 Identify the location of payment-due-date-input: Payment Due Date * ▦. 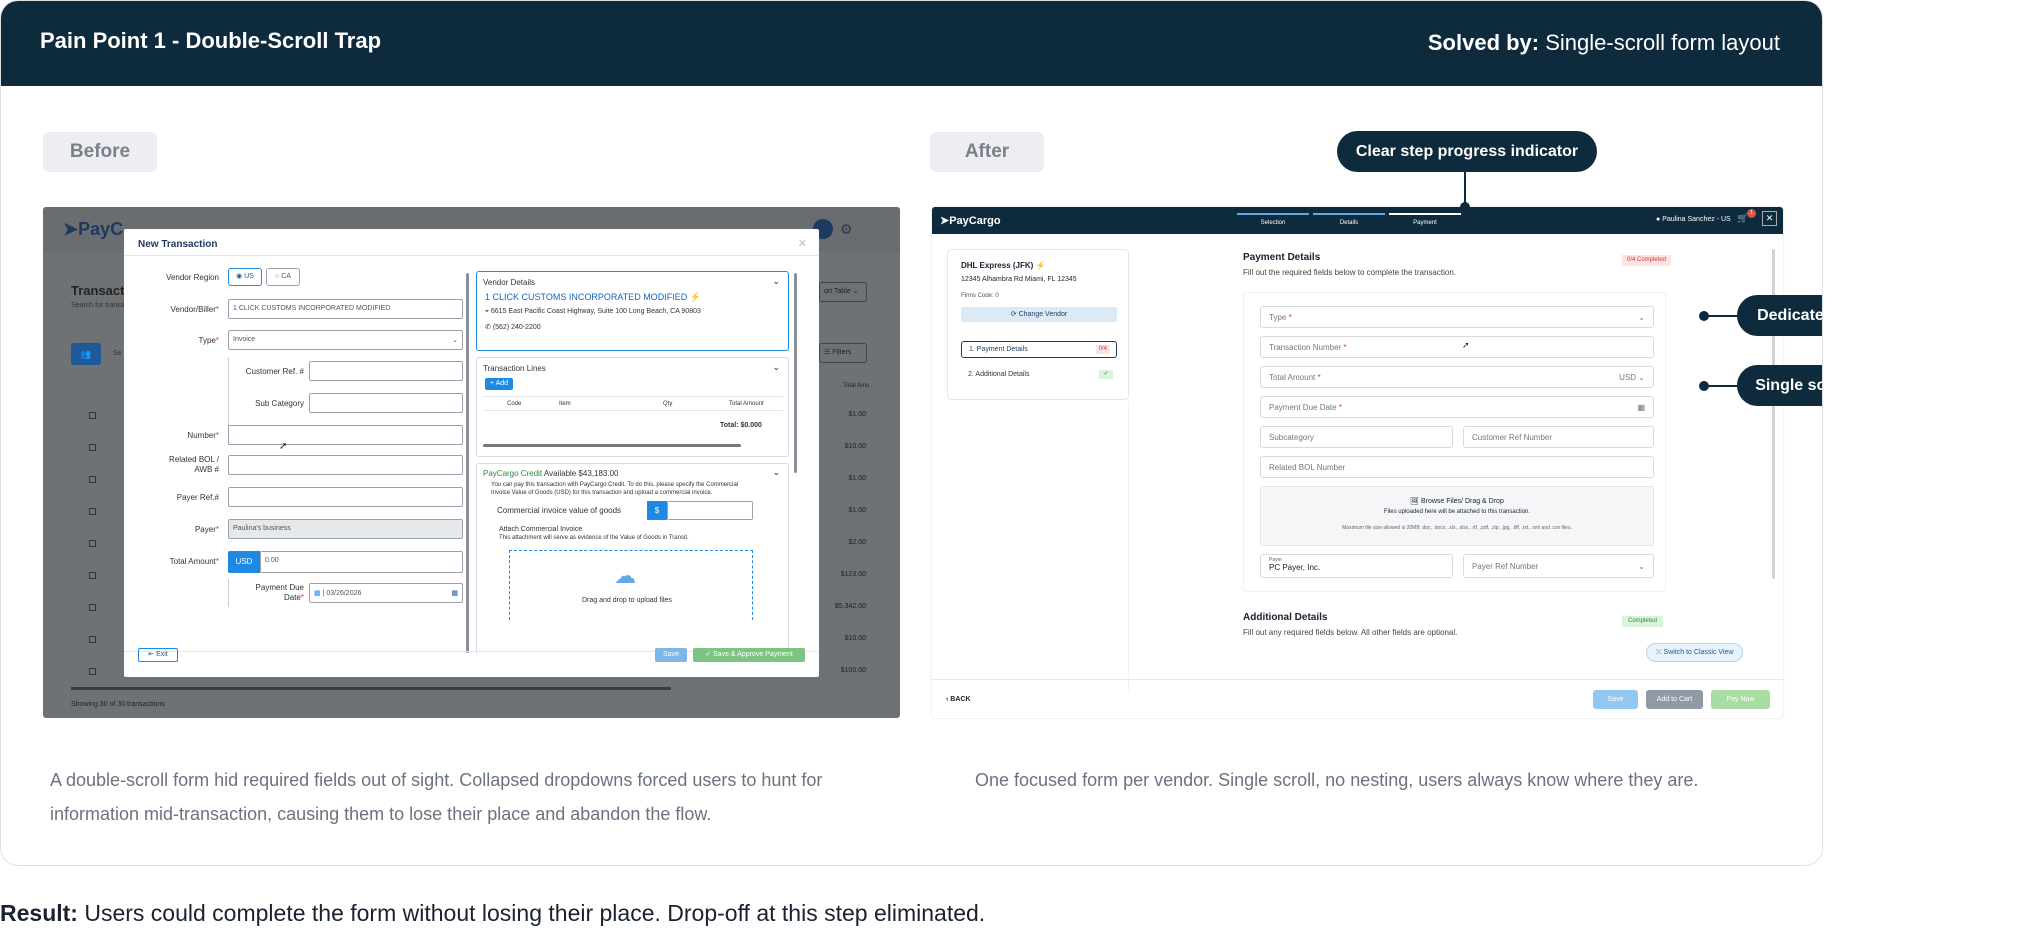
(1457, 407).